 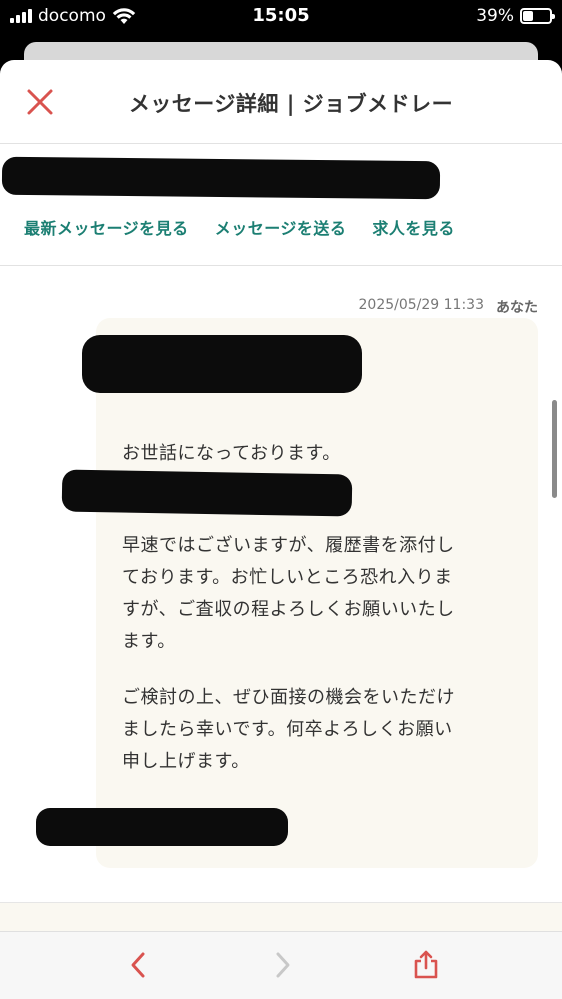 I want to click on browser-toolbar, so click(x=281, y=965).